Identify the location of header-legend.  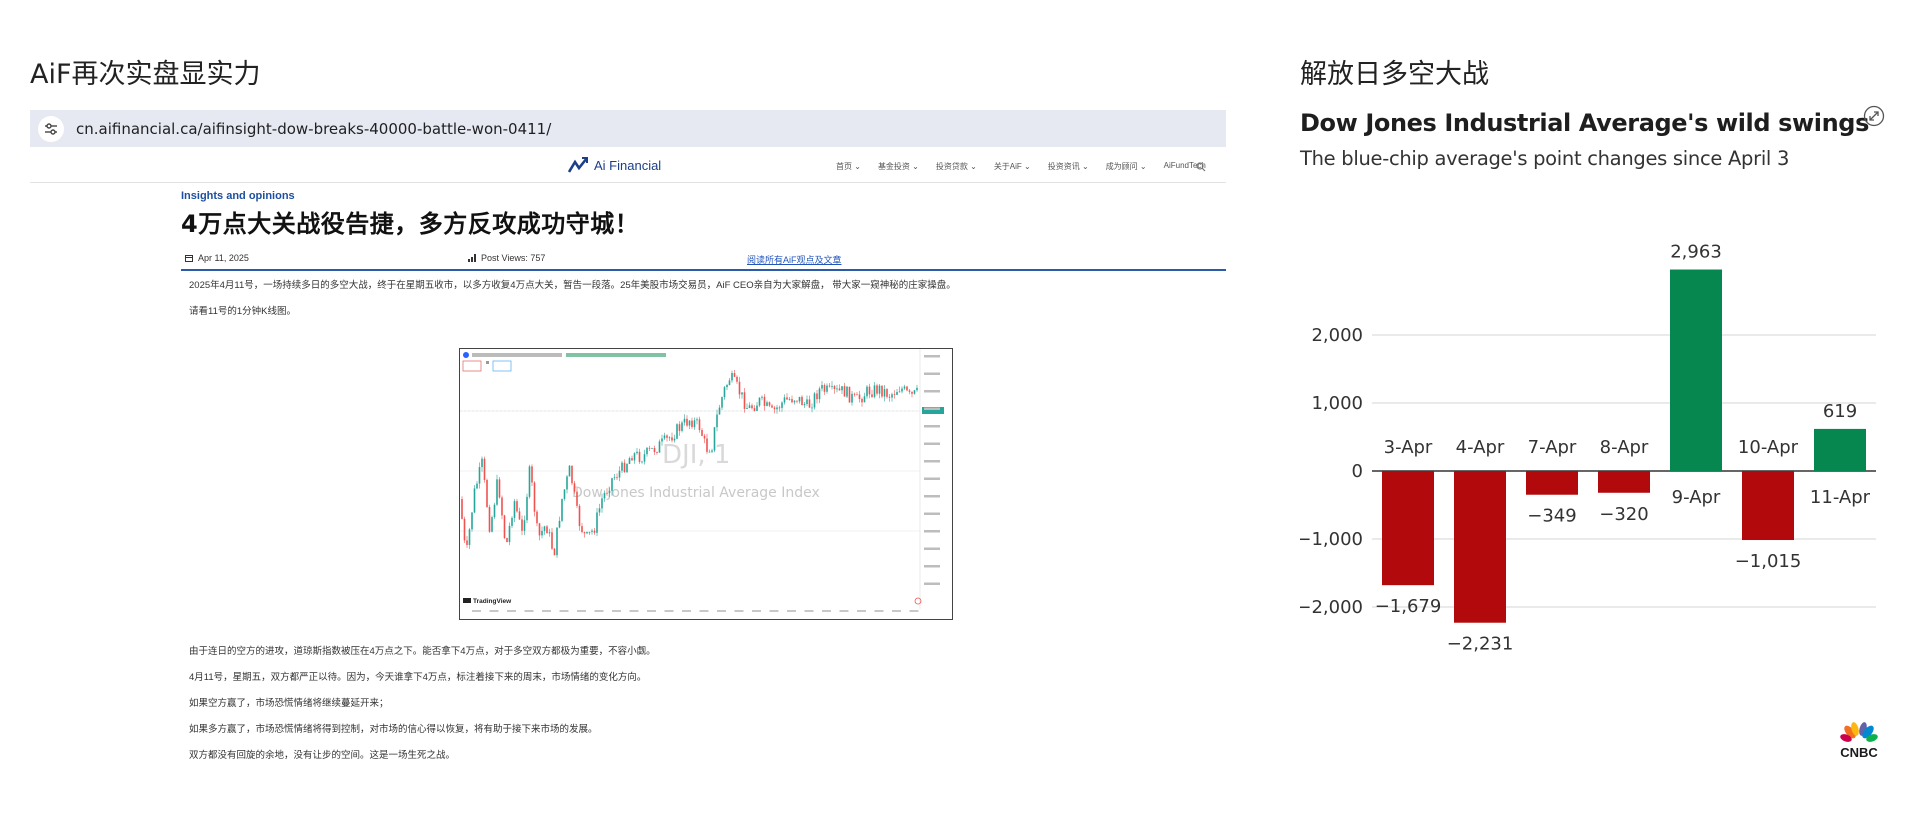
(564, 362).